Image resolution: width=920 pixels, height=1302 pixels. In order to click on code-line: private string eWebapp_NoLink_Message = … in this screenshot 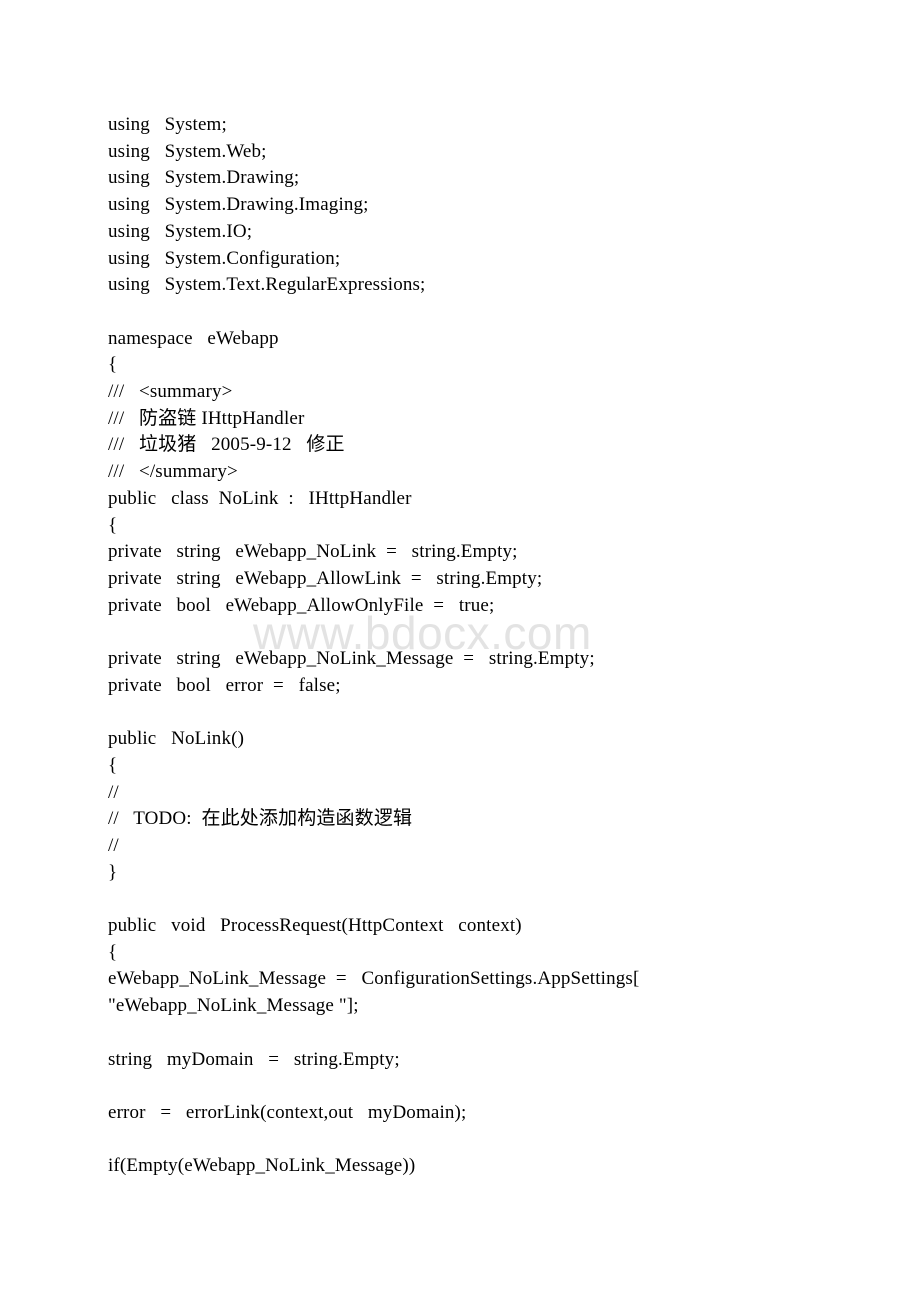, I will do `click(351, 659)`.